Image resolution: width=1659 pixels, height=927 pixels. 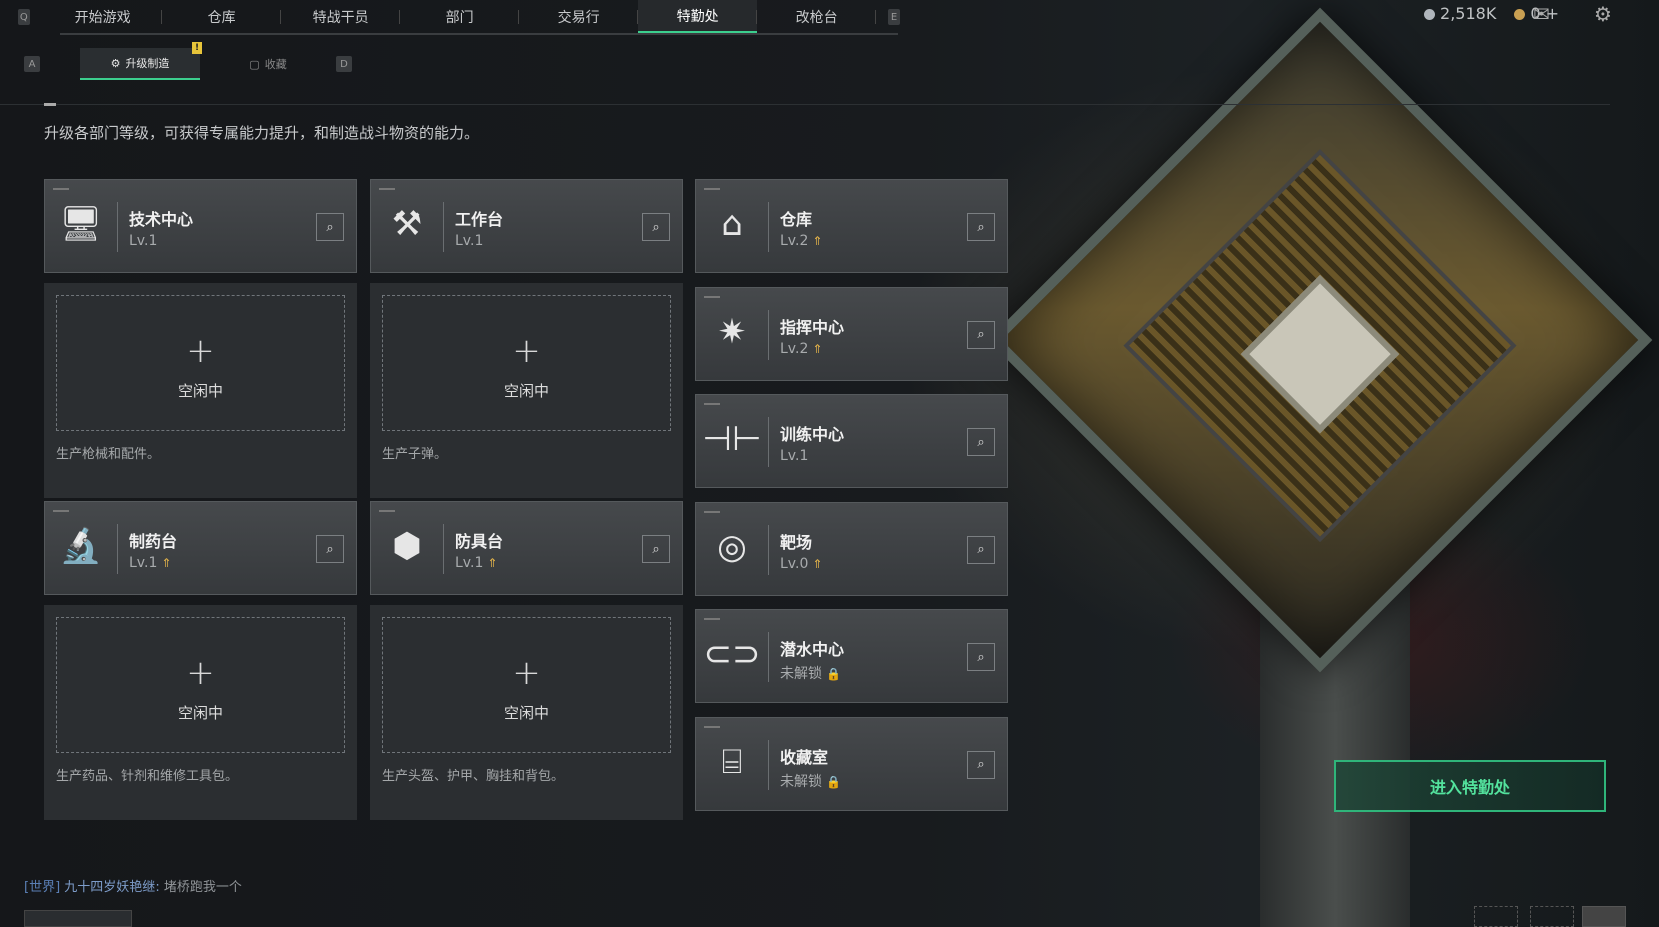 I want to click on production-description: 生产头盔、护甲、胸挂和背包。, so click(x=473, y=776).